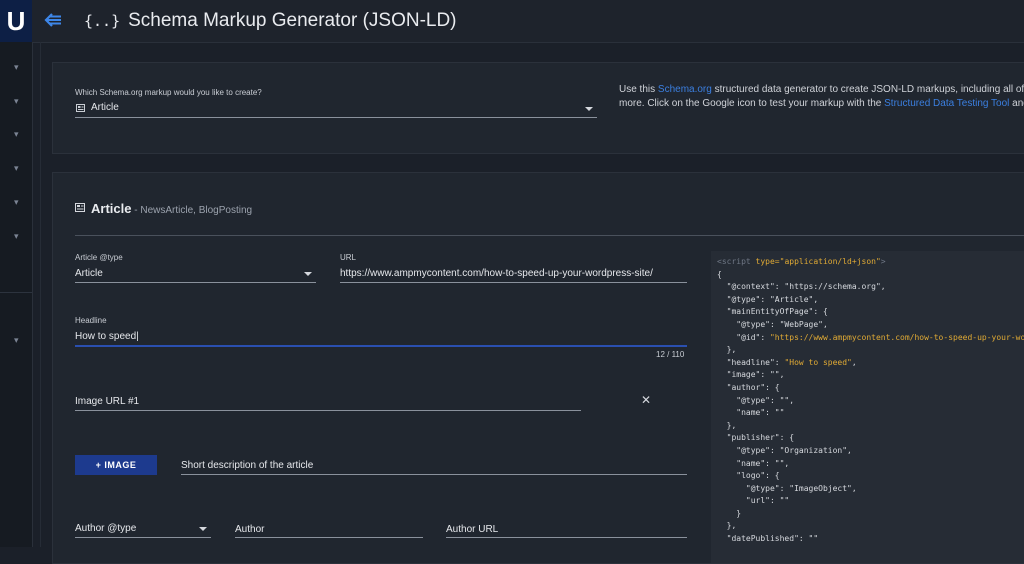 The width and height of the screenshot is (1024, 564). I want to click on sidebar-divider, so click(16, 292).